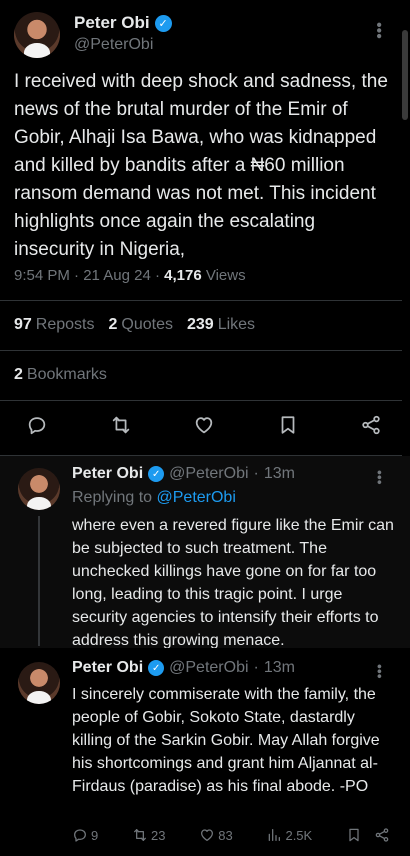 The height and width of the screenshot is (856, 410). What do you see at coordinates (66, 374) in the screenshot?
I see `bookmarks-label: Bookmarks` at bounding box center [66, 374].